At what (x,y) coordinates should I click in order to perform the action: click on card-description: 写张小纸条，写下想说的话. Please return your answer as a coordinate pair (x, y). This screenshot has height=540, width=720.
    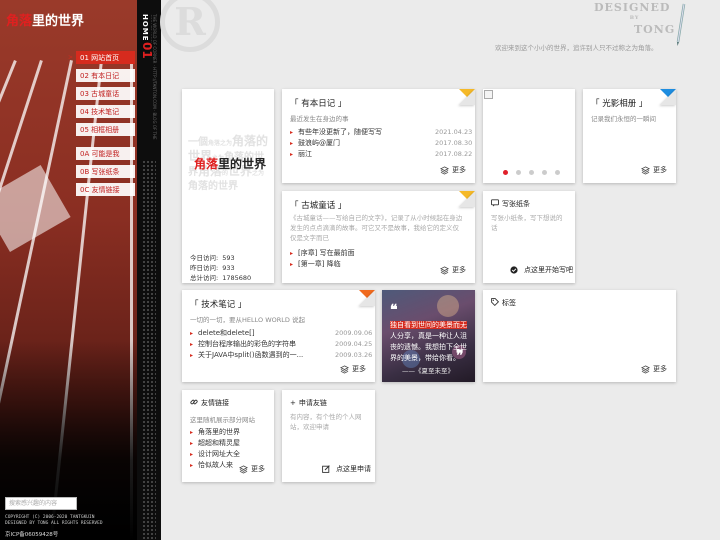
    Looking at the image, I should click on (527, 223).